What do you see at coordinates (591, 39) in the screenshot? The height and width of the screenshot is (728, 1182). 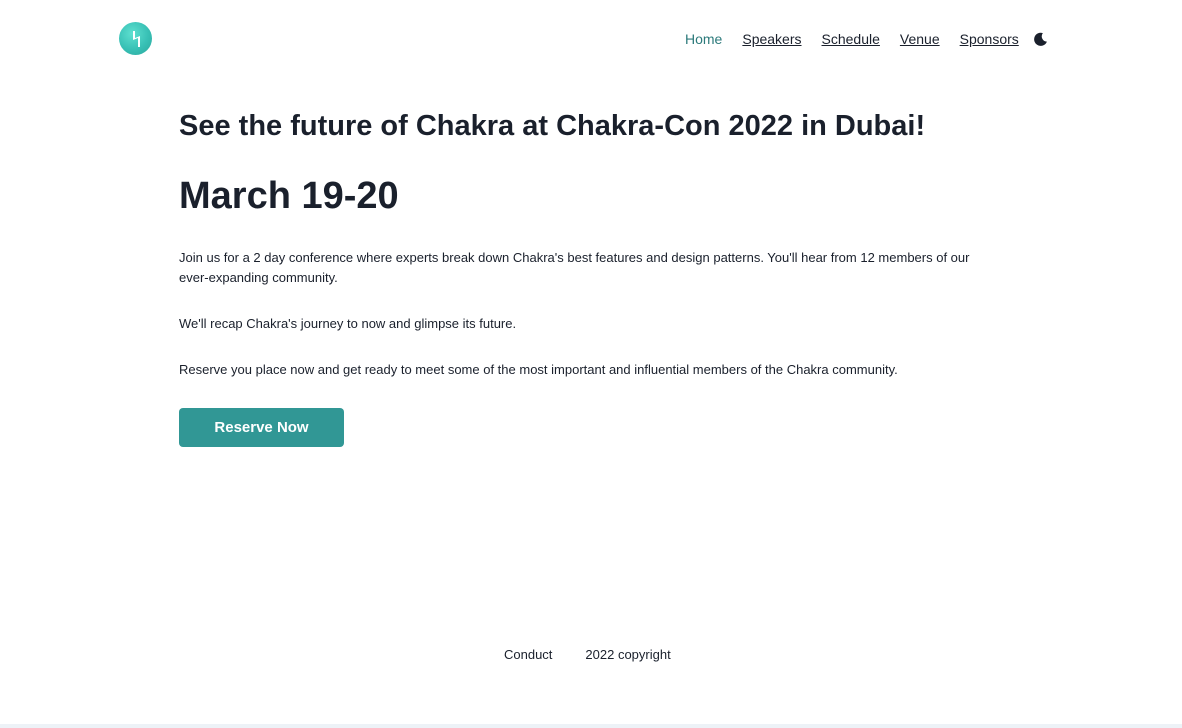 I see `site-header: Home Speakers Schedule Venue Sponsors` at bounding box center [591, 39].